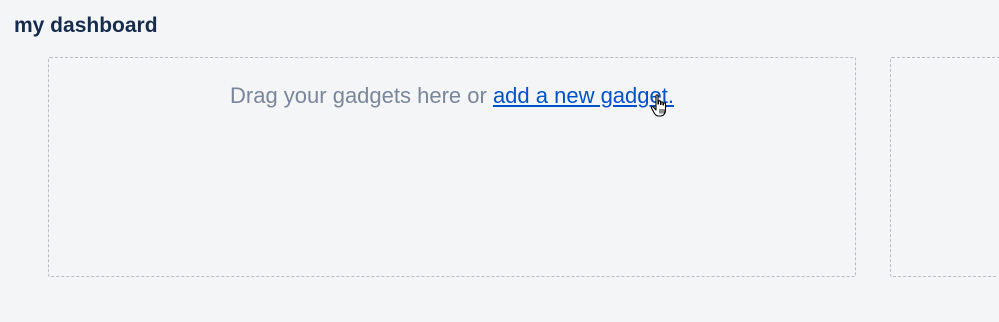  What do you see at coordinates (583, 95) in the screenshot?
I see `add-new-gadget-link: add a new gadget.` at bounding box center [583, 95].